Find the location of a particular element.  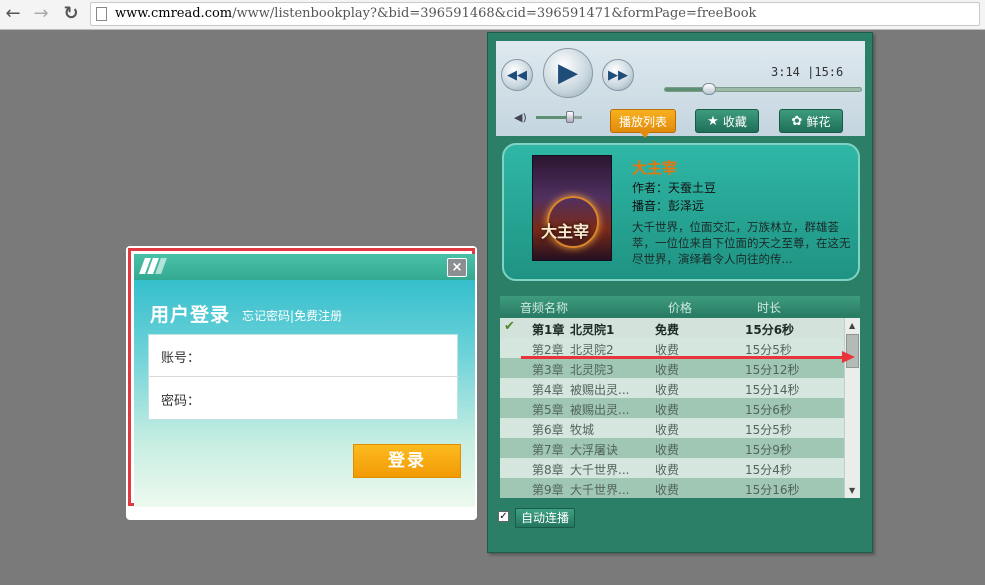

progress-fill is located at coordinates (686, 89).